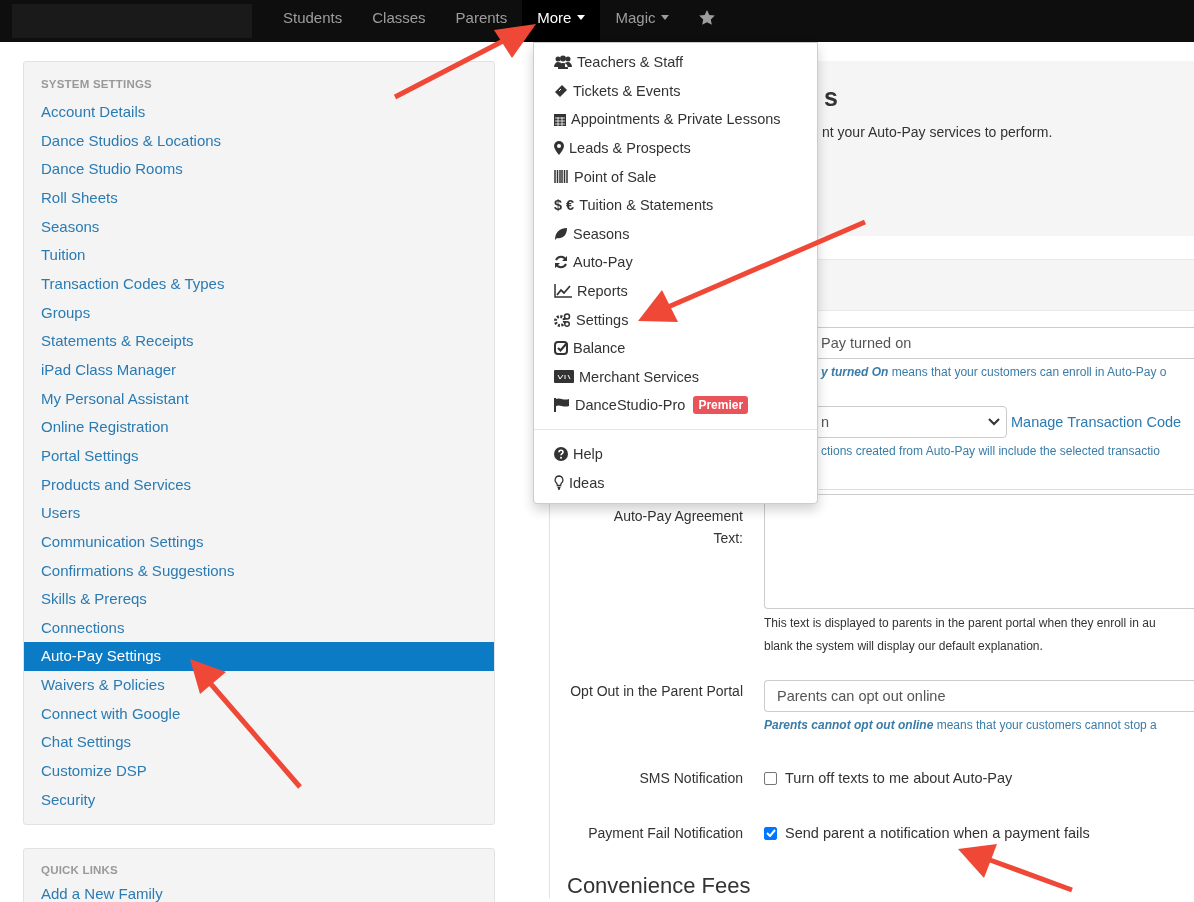 The height and width of the screenshot is (902, 1194). I want to click on field-label: Payment Fail Notification, so click(665, 833).